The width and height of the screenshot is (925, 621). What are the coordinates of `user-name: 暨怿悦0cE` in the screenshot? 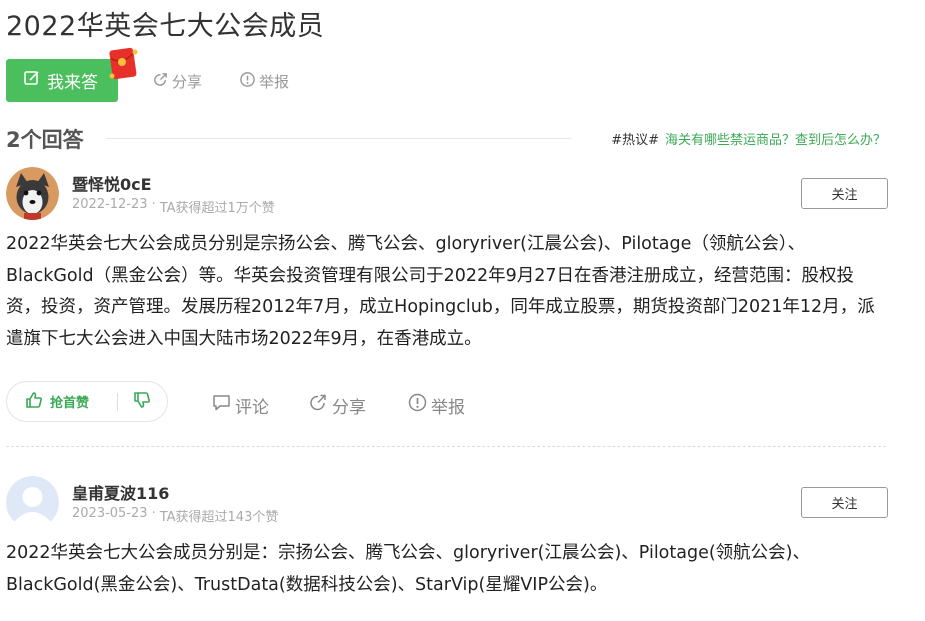 It's located at (112, 183).